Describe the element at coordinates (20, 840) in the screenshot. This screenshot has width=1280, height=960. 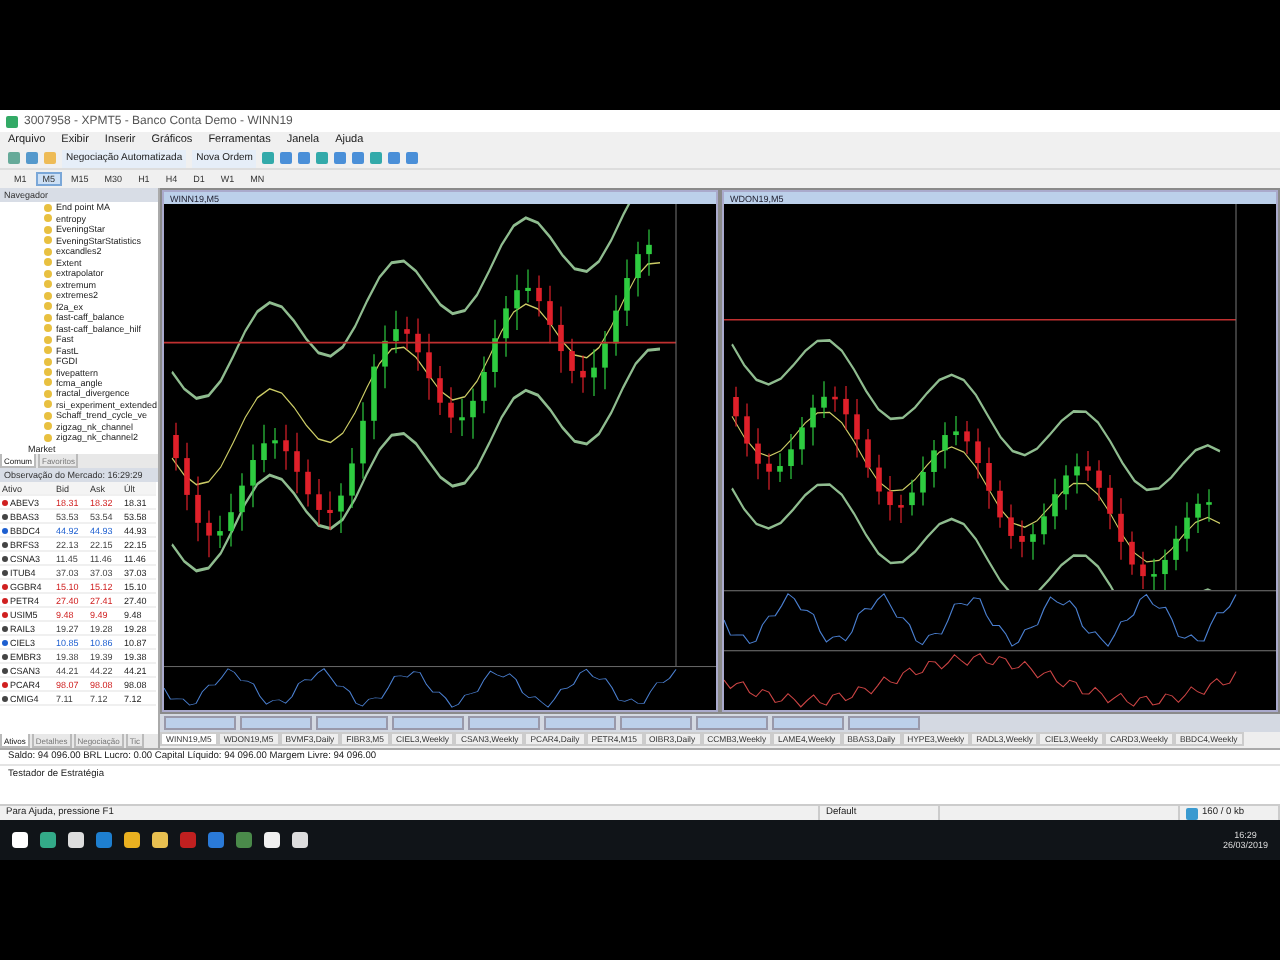
I see `start-icon` at that location.